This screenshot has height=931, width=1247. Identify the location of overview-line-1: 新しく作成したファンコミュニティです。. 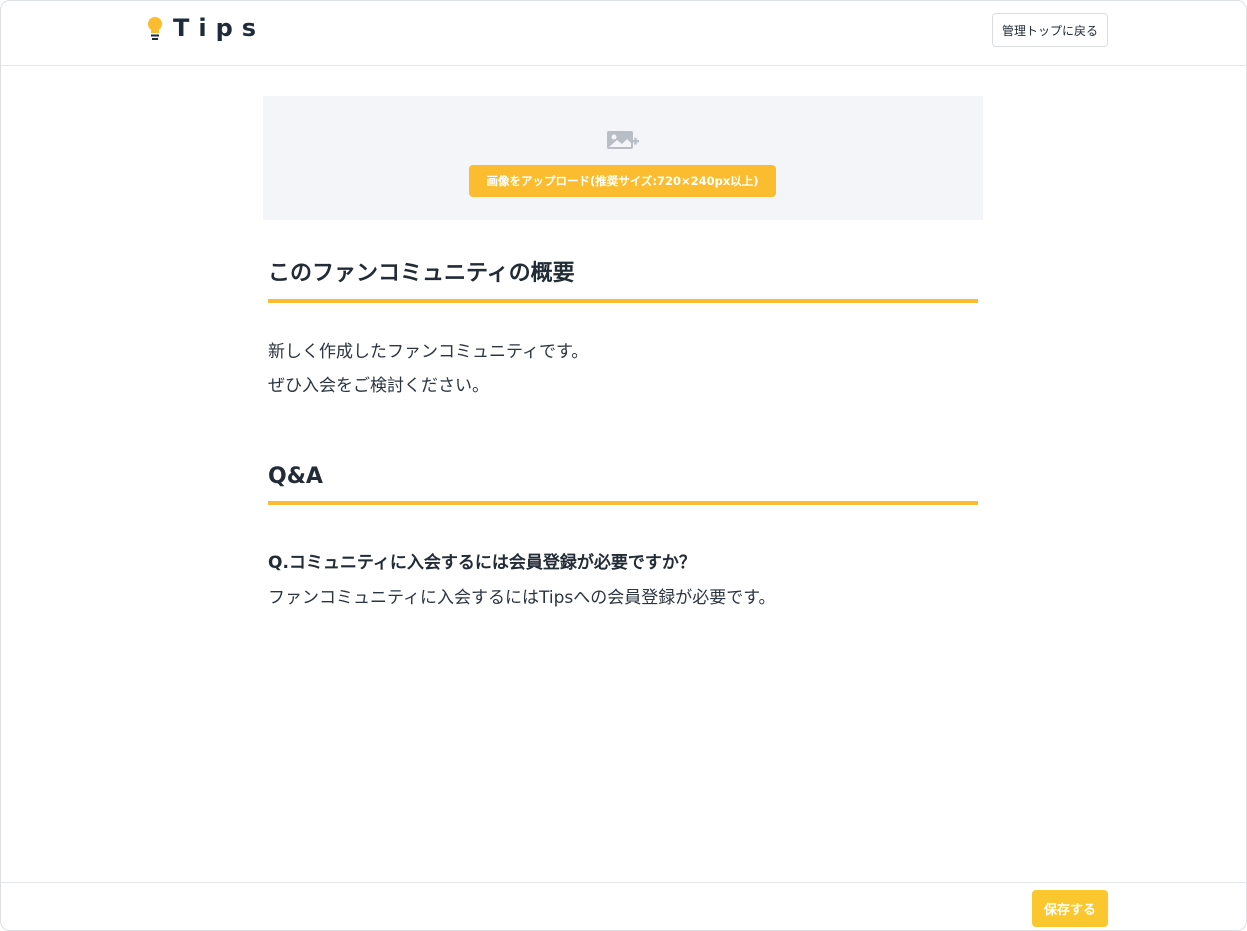
(428, 352).